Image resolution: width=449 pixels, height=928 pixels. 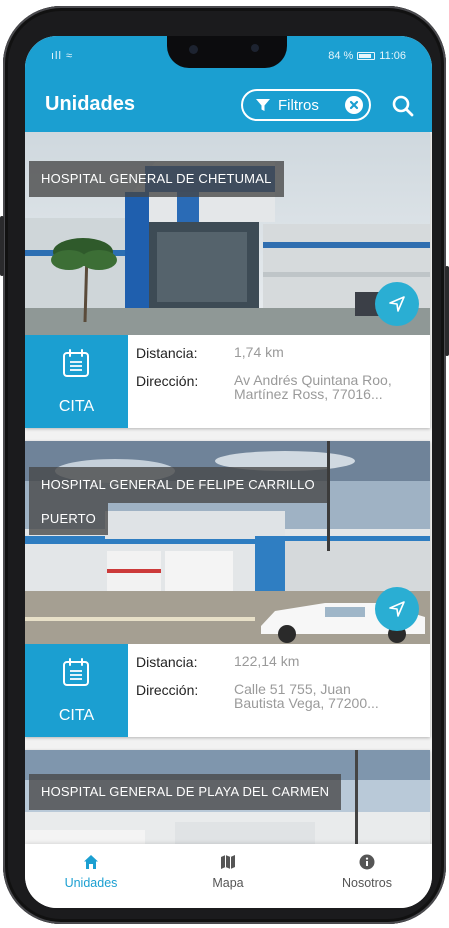 I want to click on nav-label: Mapa, so click(x=228, y=883).